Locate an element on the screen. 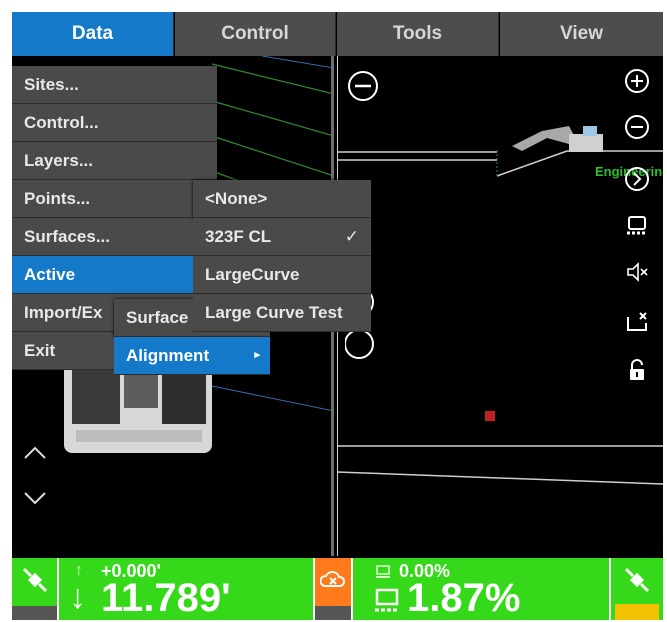 The width and height of the screenshot is (667, 622). status-bar: ↑ +0.000' ↓ 11.789' 0.00% 1.87% is located at coordinates (337, 589).